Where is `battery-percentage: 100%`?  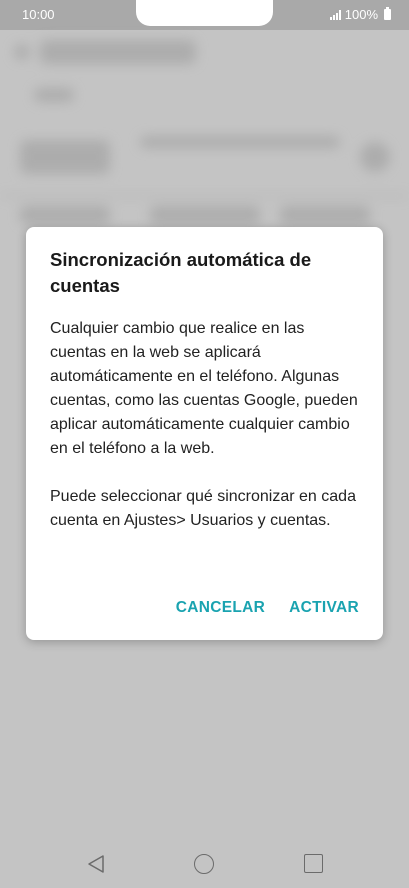 battery-percentage: 100% is located at coordinates (361, 14).